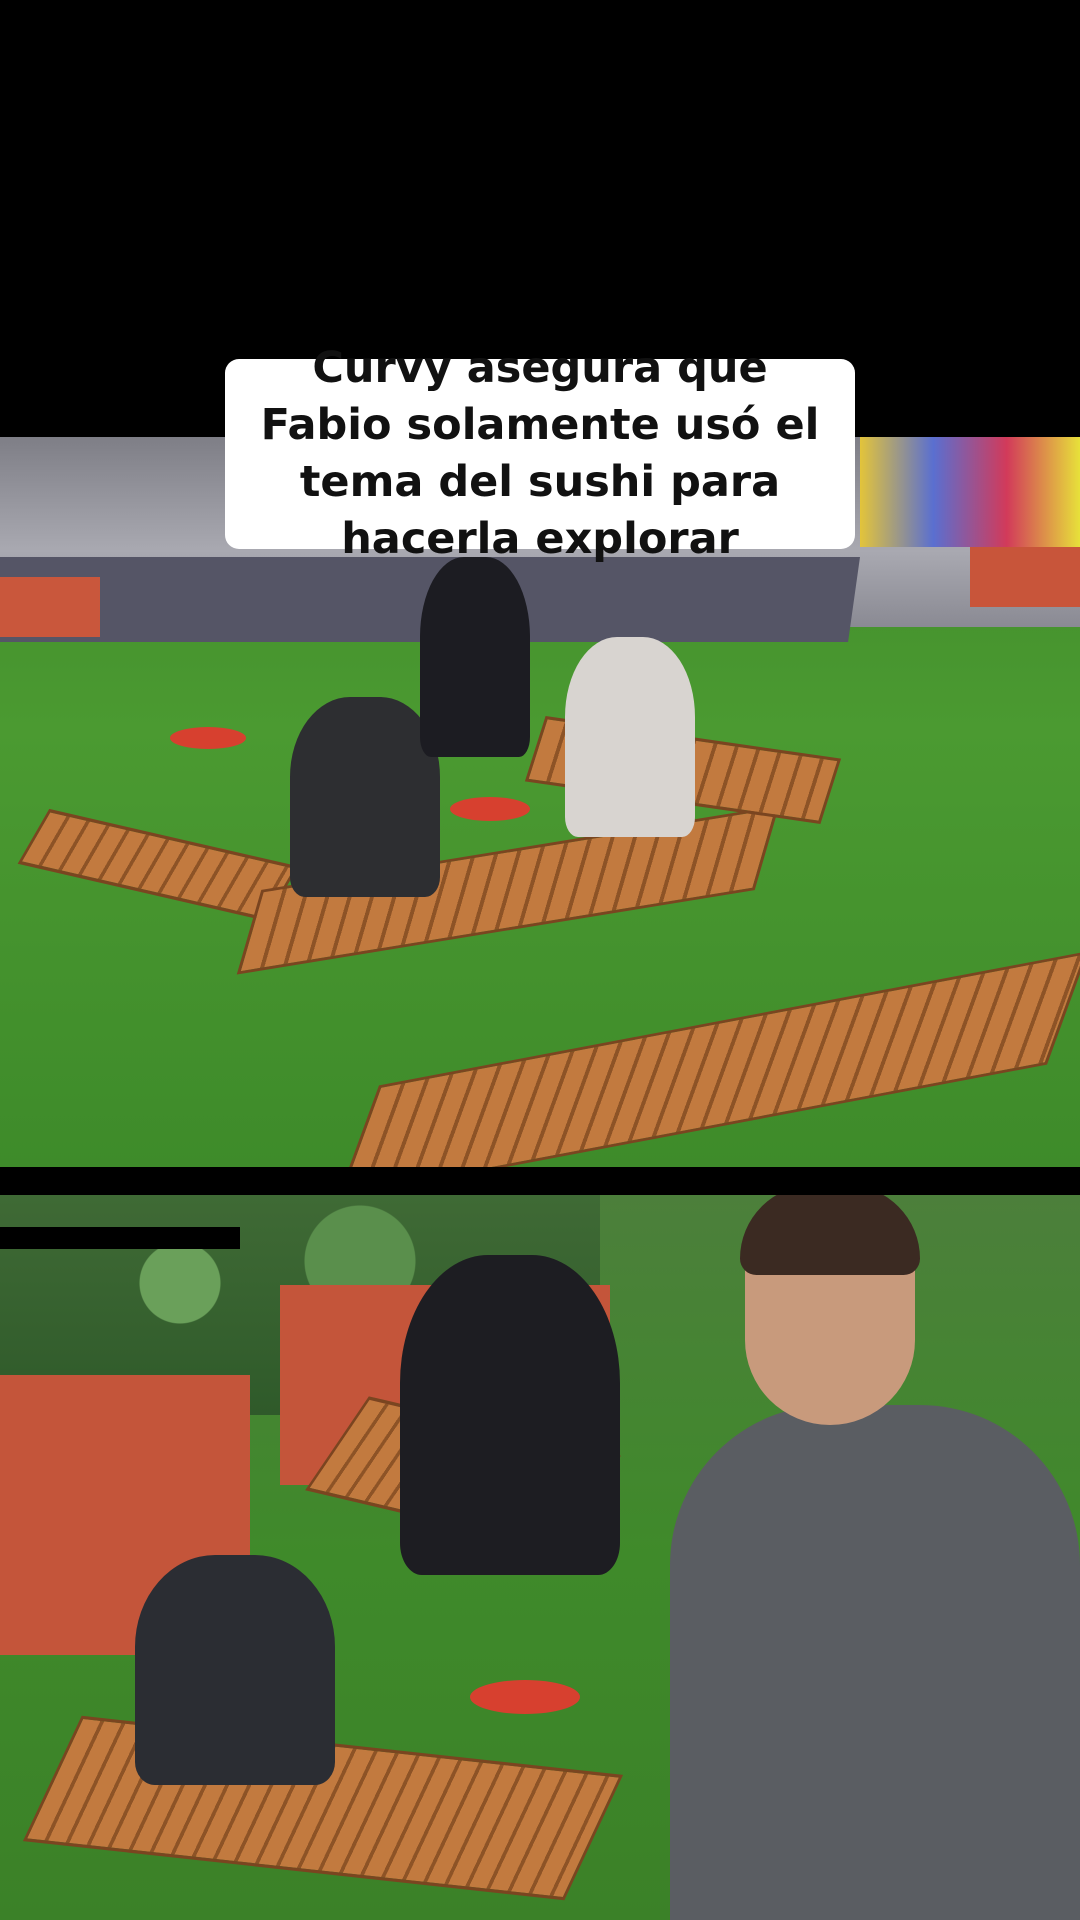 This screenshot has height=1920, width=1080. What do you see at coordinates (875, 1662) in the screenshot?
I see `presenter-shirt` at bounding box center [875, 1662].